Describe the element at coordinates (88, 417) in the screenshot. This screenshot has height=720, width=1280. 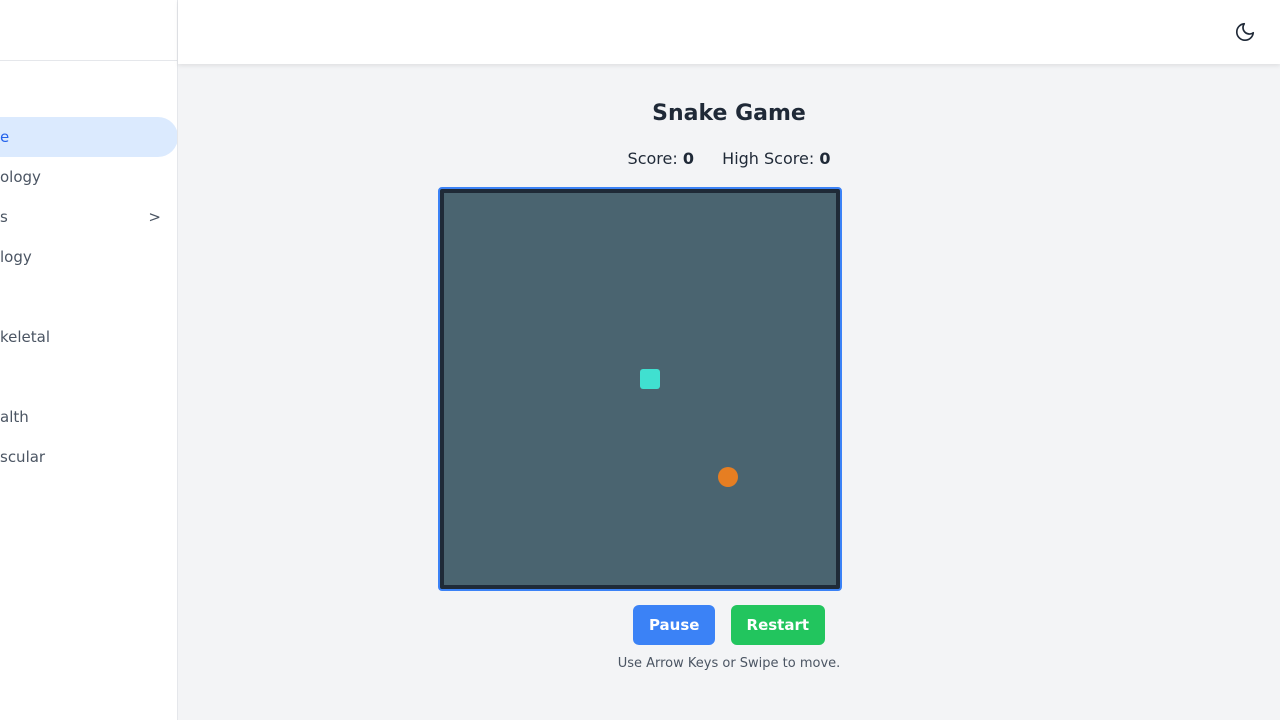
I see `sidebar-item-health: alth` at that location.